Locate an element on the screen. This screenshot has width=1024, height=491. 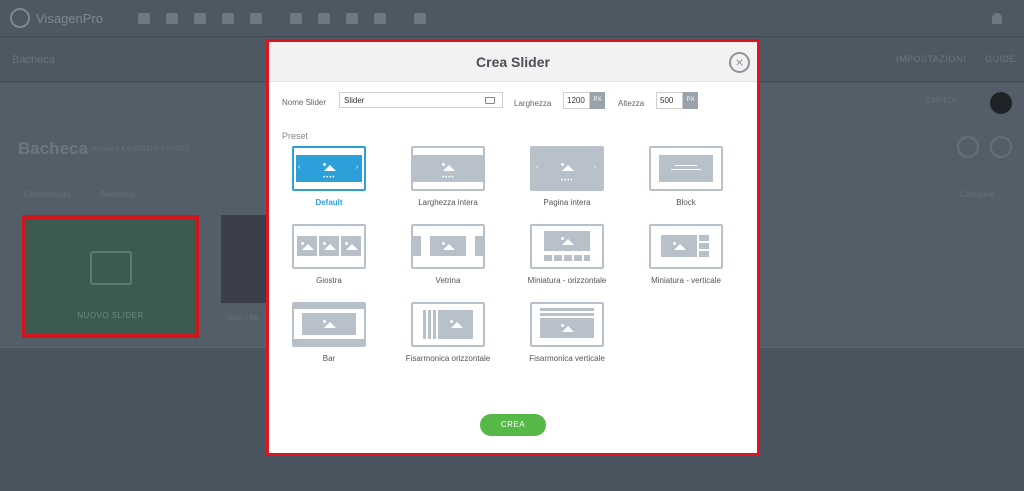
slider-name-input is located at coordinates (421, 100).